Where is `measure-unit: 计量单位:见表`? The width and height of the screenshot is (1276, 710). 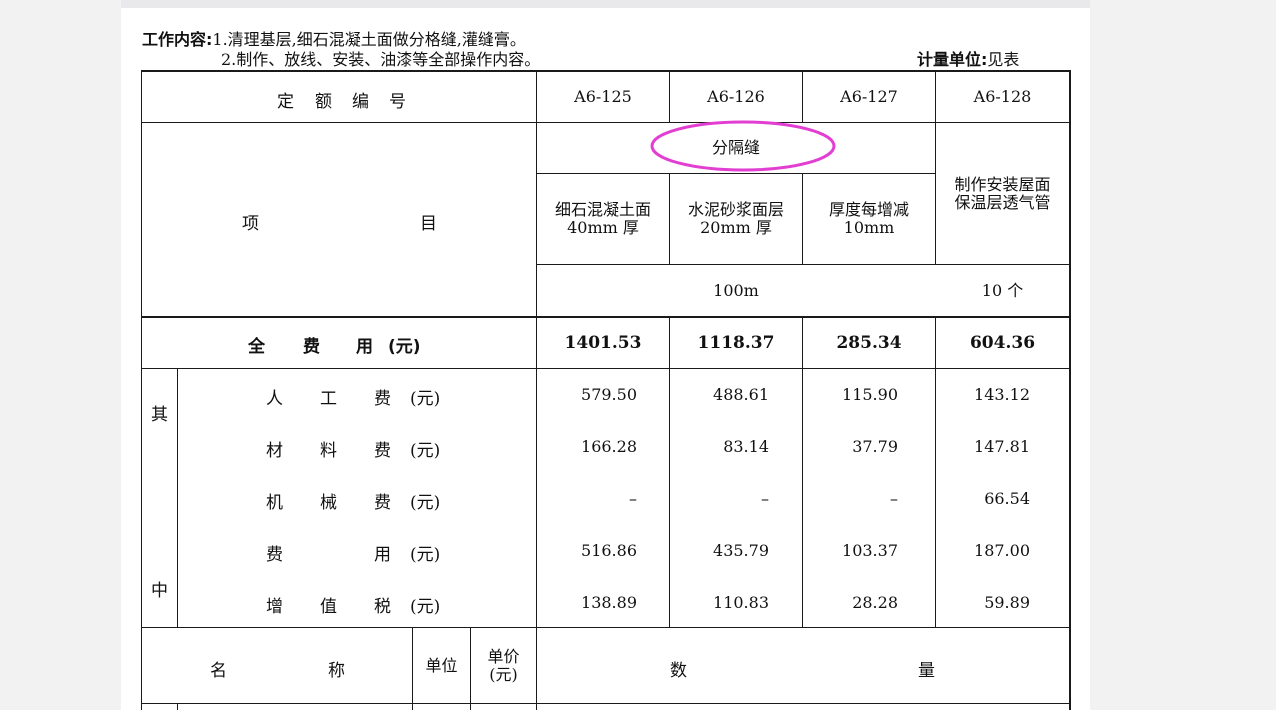 measure-unit: 计量单位:见表 is located at coordinates (968, 60).